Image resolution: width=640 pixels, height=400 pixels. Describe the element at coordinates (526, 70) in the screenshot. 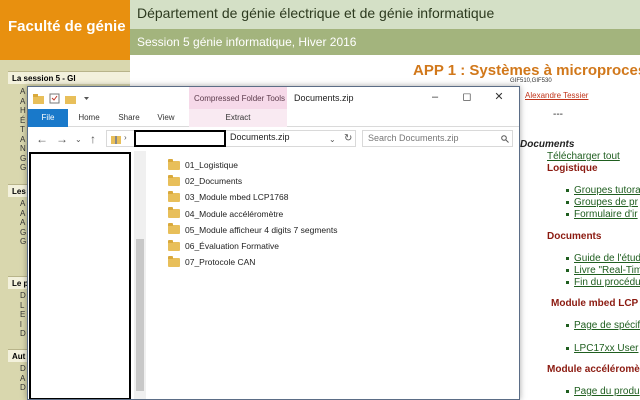

I see `app-title: APP 1 : Systèmes à microprocesseurs` at that location.